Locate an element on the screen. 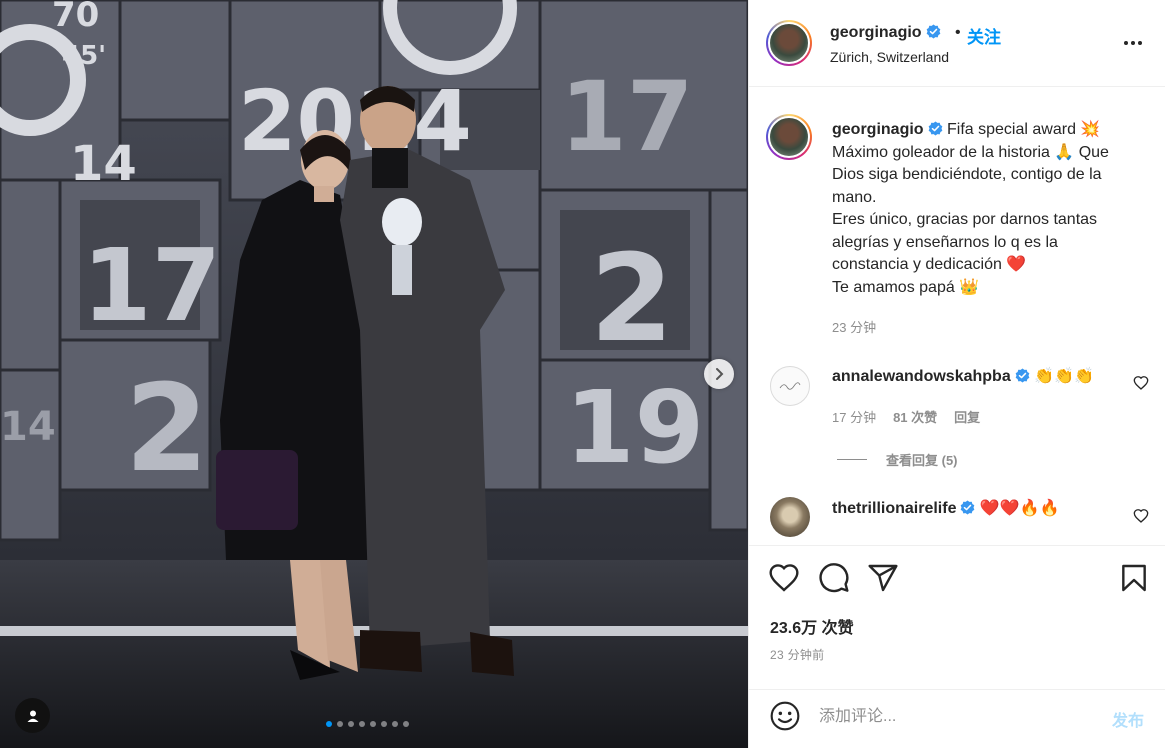 Image resolution: width=1165 pixels, height=748 pixels. signature-logo is located at coordinates (790, 386).